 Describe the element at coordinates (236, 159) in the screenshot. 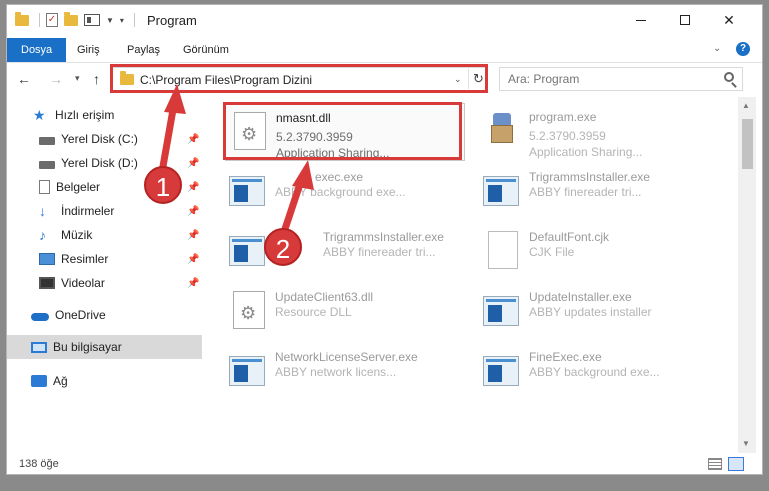

I see `annotation-arrows` at that location.